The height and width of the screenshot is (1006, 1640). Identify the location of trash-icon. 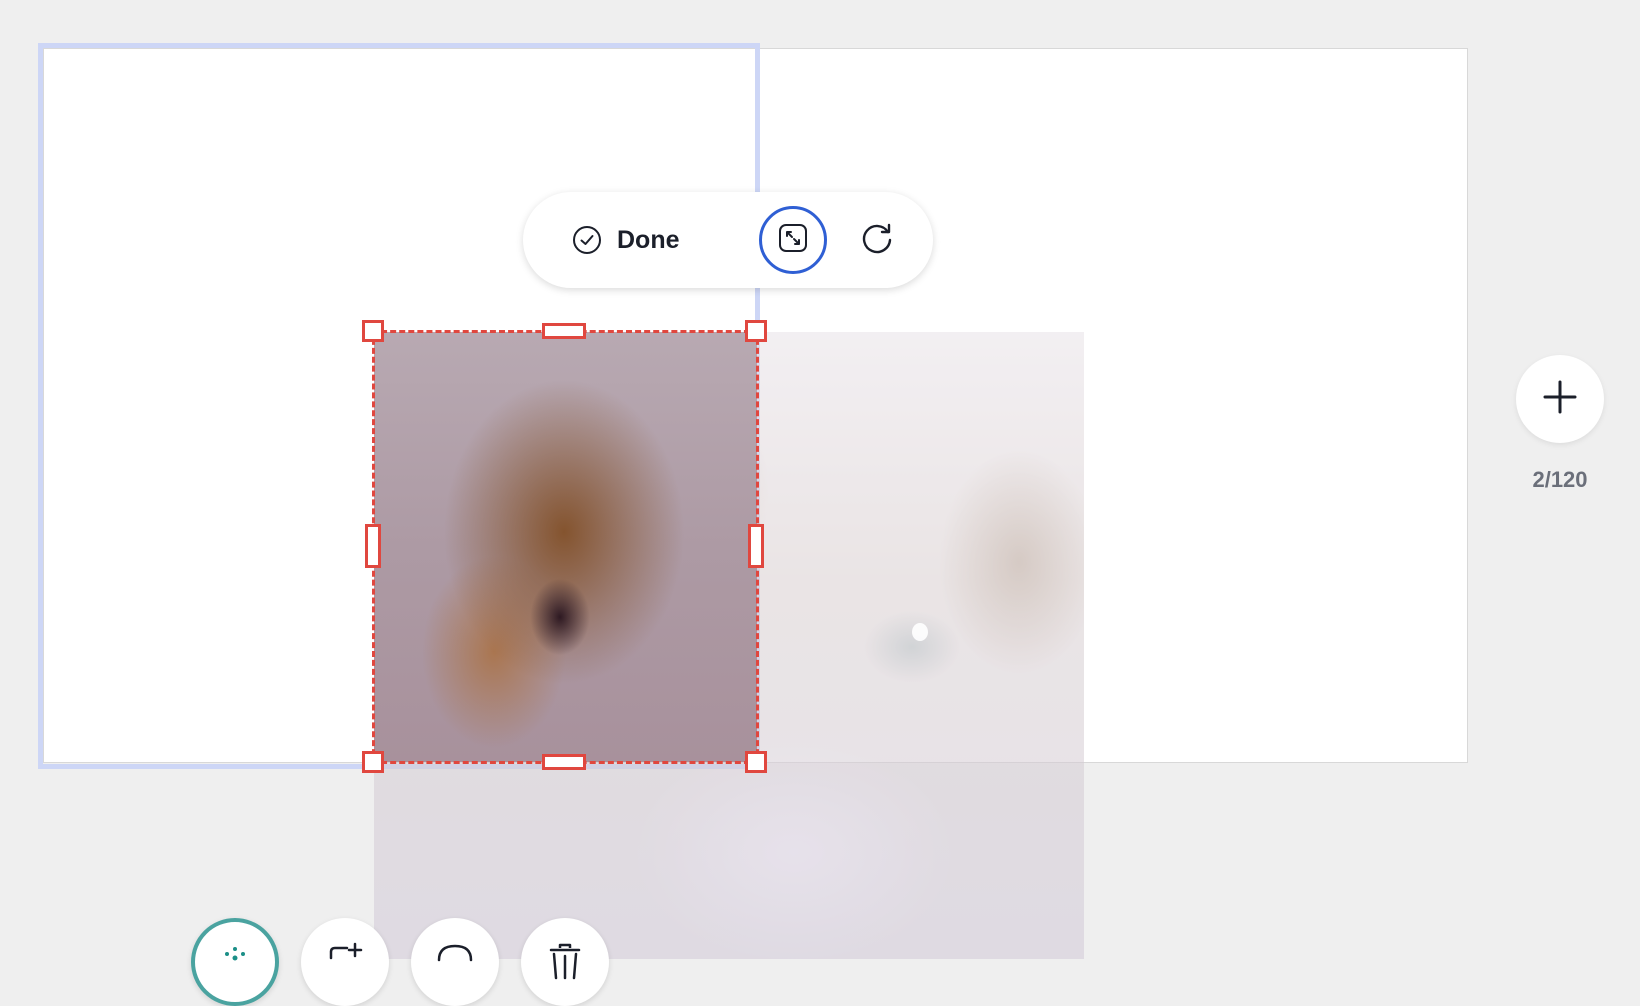
(565, 962).